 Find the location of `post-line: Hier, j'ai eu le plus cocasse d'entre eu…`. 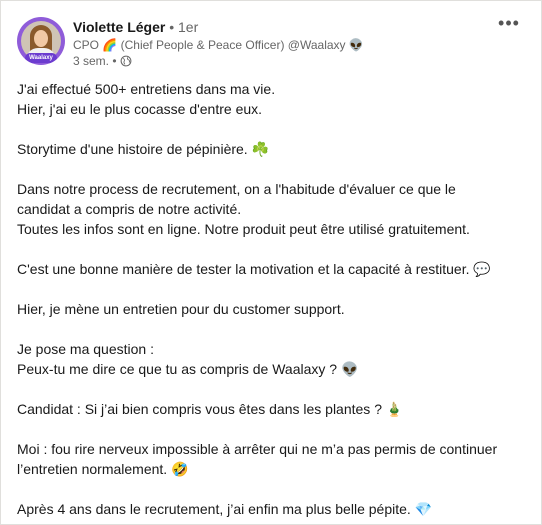

post-line: Hier, j'ai eu le plus cocasse d'entre eu… is located at coordinates (140, 109).